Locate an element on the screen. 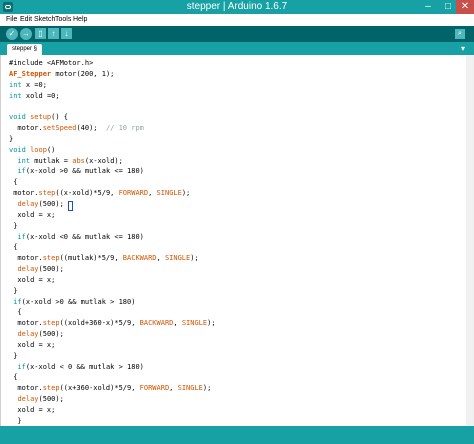 The height and width of the screenshot is (444, 474). code-token: // 10 rpm is located at coordinates (124, 128).